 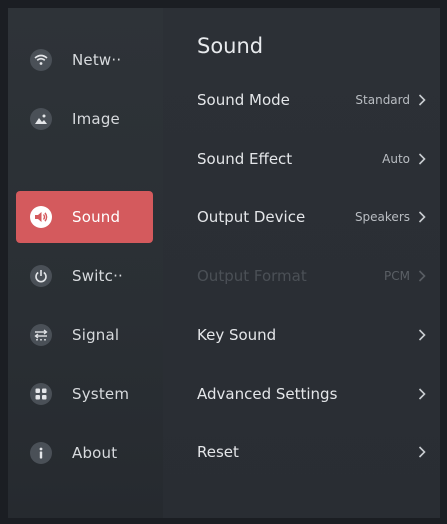 What do you see at coordinates (41, 276) in the screenshot?
I see `power-icon` at bounding box center [41, 276].